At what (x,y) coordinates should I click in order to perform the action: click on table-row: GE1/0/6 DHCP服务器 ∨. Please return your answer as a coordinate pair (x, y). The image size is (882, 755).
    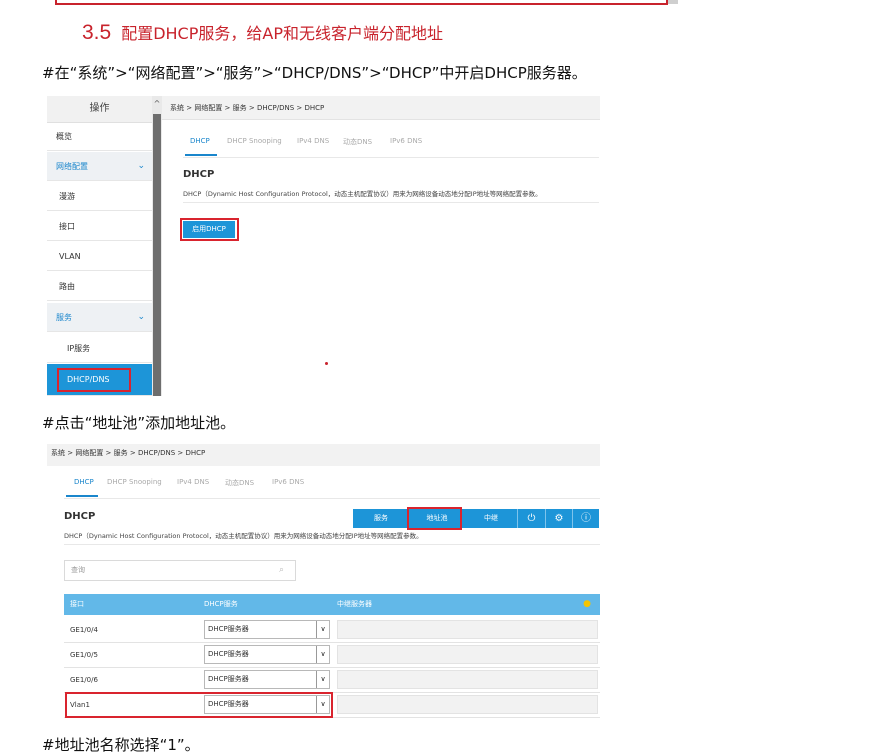
    Looking at the image, I should click on (332, 680).